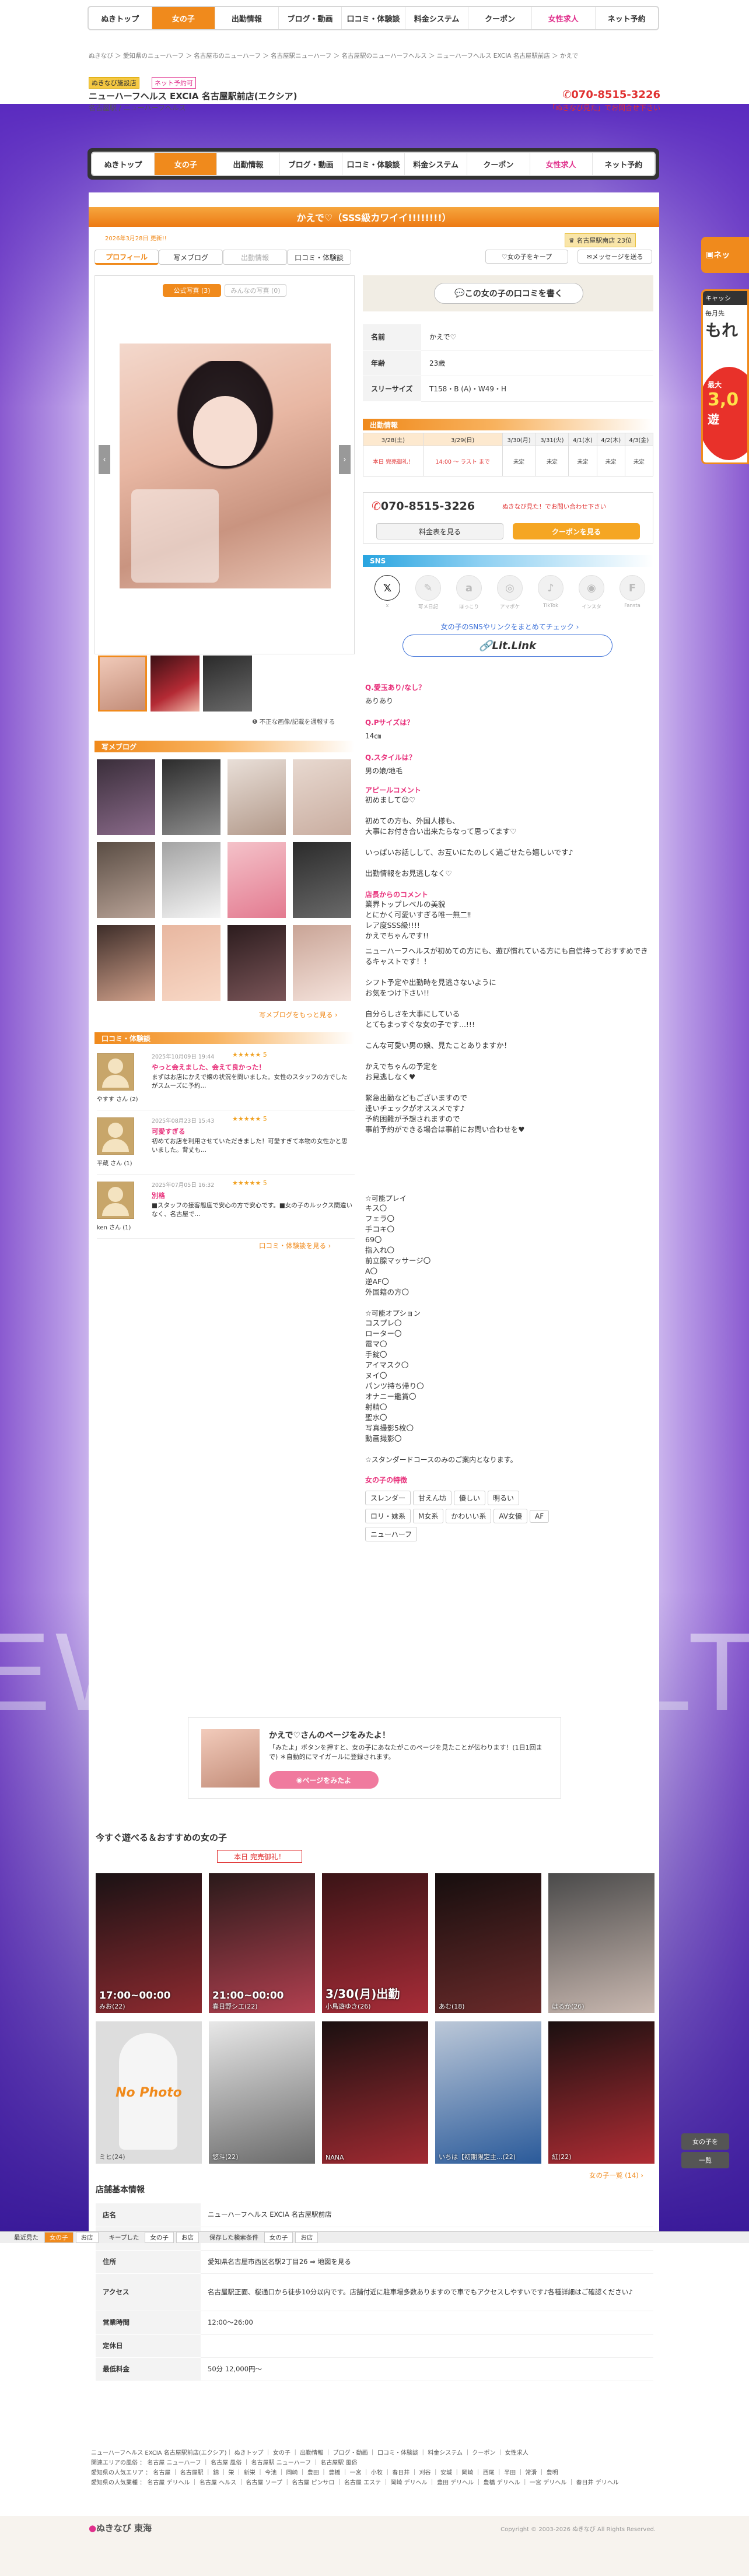 This screenshot has height=2576, width=749. I want to click on tel-number: ✆070-8515-3226, so click(423, 506).